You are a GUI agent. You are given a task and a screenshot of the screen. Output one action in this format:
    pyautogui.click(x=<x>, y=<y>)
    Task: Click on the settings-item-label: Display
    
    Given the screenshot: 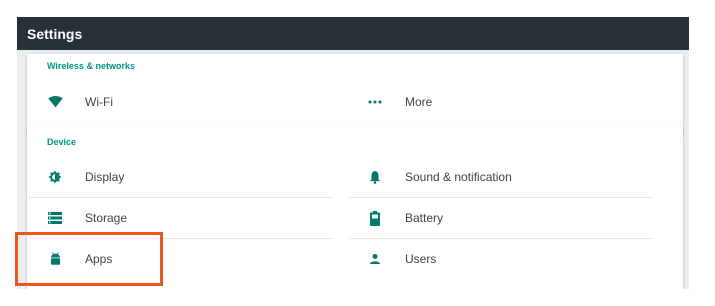 What is the action you would take?
    pyautogui.click(x=105, y=177)
    